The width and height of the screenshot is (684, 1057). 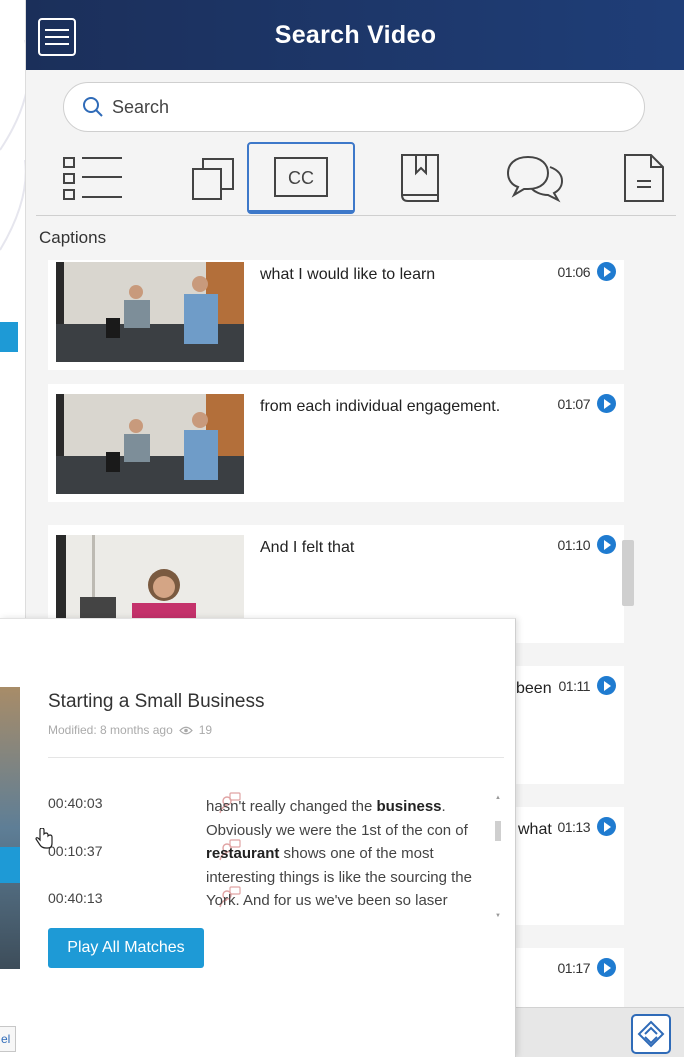 I want to click on caption-time: 01:13, so click(x=573, y=827).